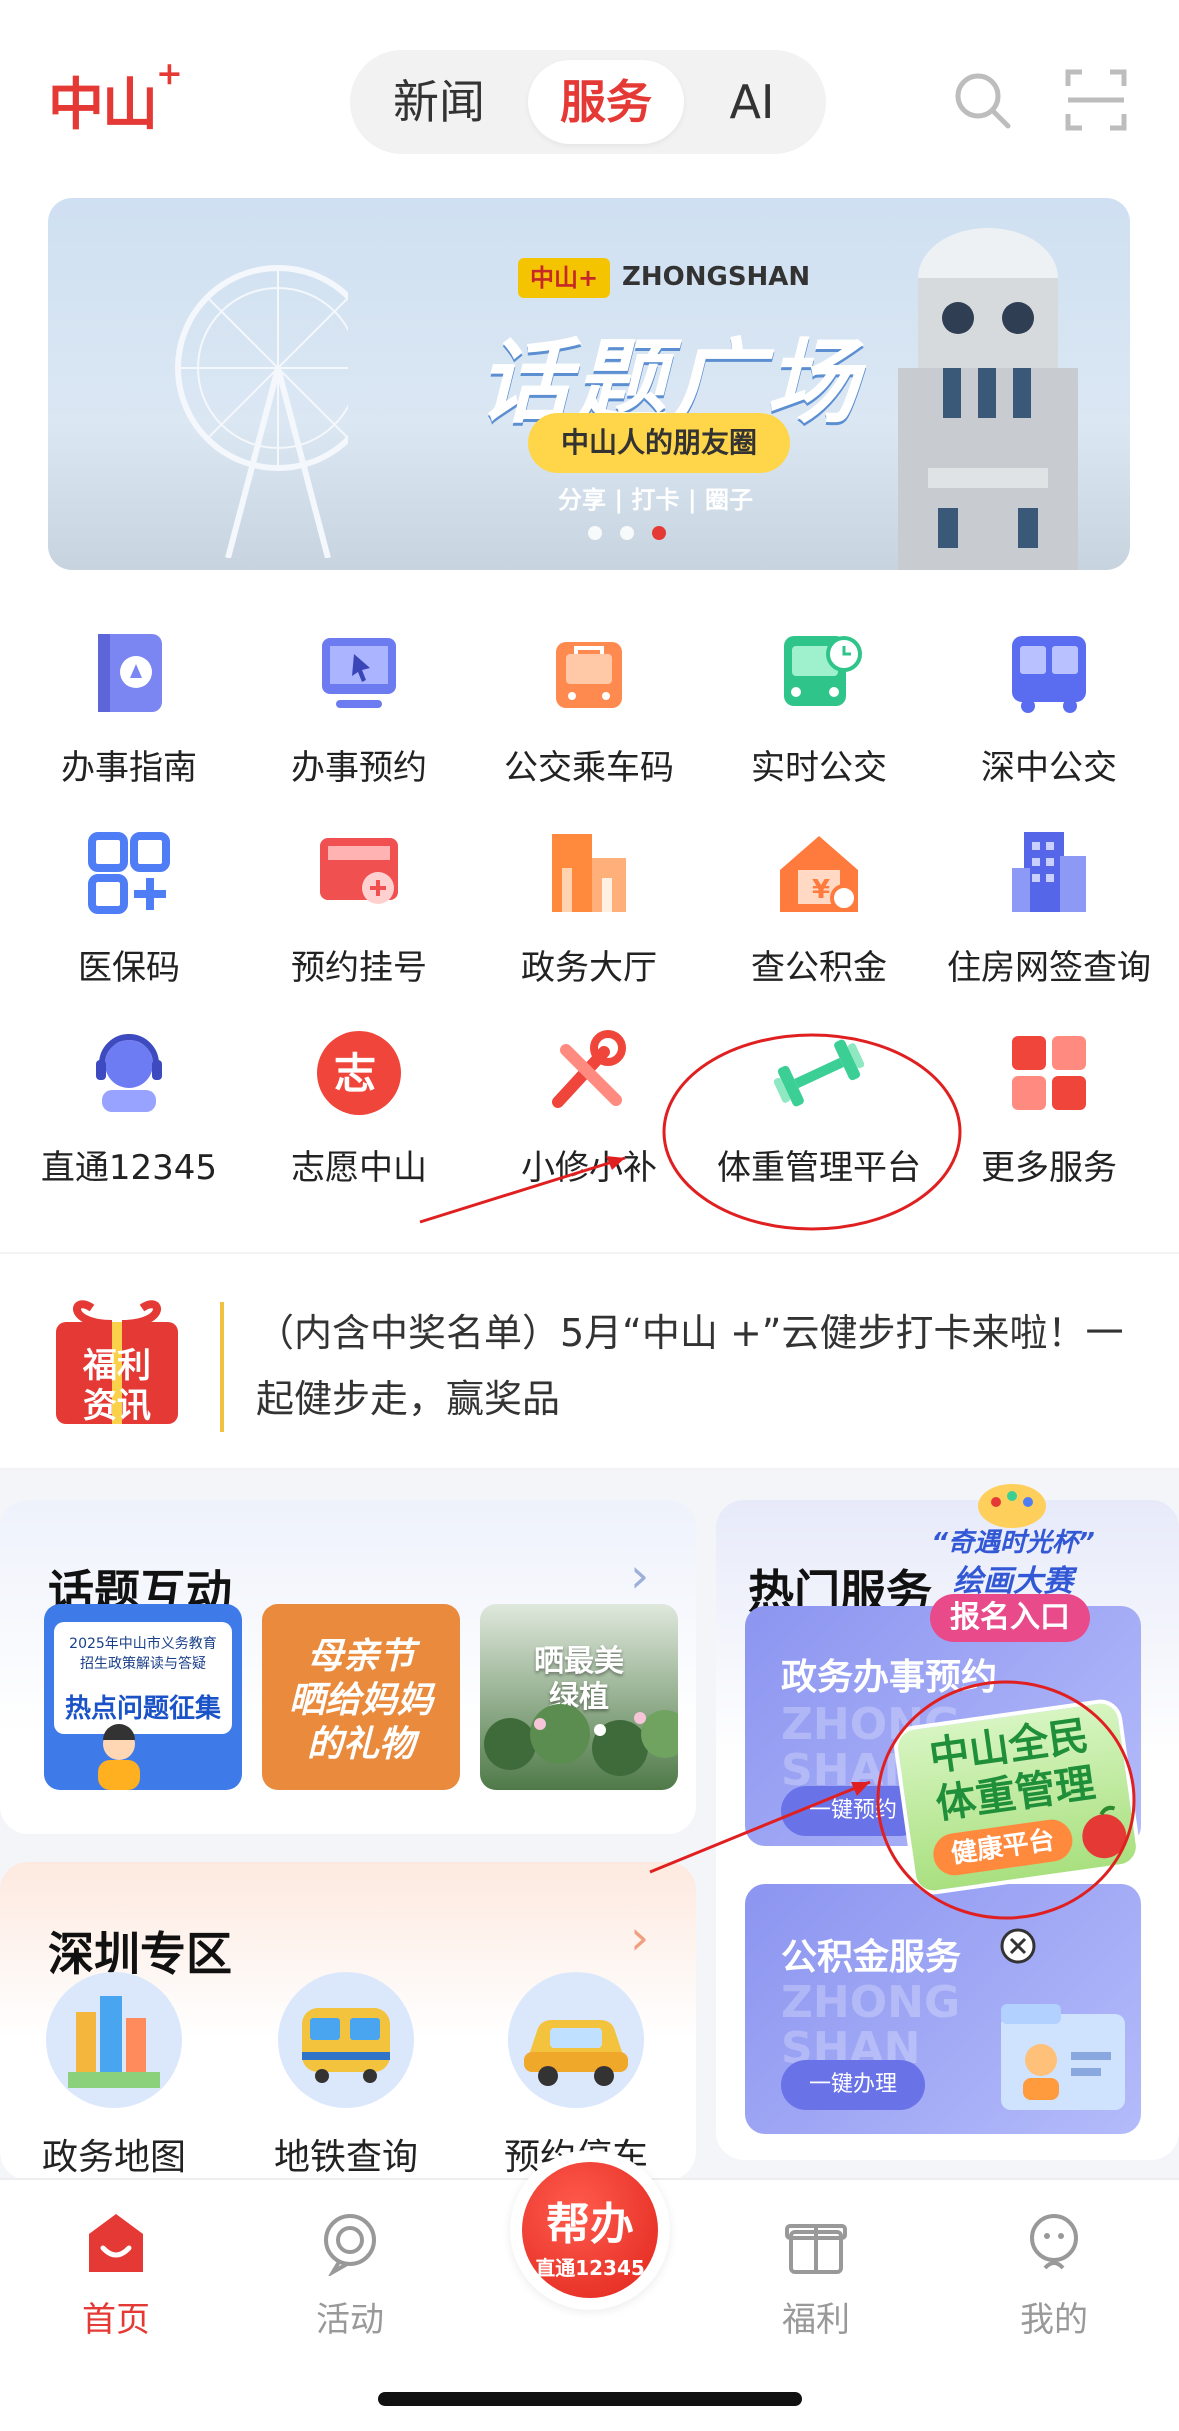 The width and height of the screenshot is (1179, 2431). I want to click on shenzhen-card: 深圳专区 › 政务地图 地铁查询 预约停车, so click(348, 2021).